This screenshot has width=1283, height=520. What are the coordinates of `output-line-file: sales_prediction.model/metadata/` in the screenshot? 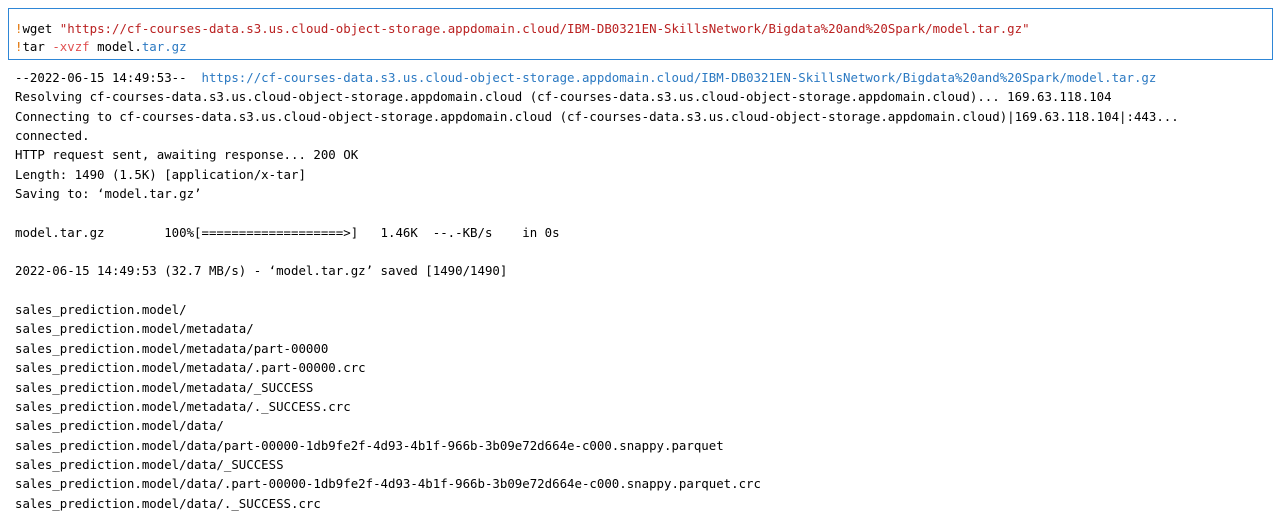 It's located at (134, 329).